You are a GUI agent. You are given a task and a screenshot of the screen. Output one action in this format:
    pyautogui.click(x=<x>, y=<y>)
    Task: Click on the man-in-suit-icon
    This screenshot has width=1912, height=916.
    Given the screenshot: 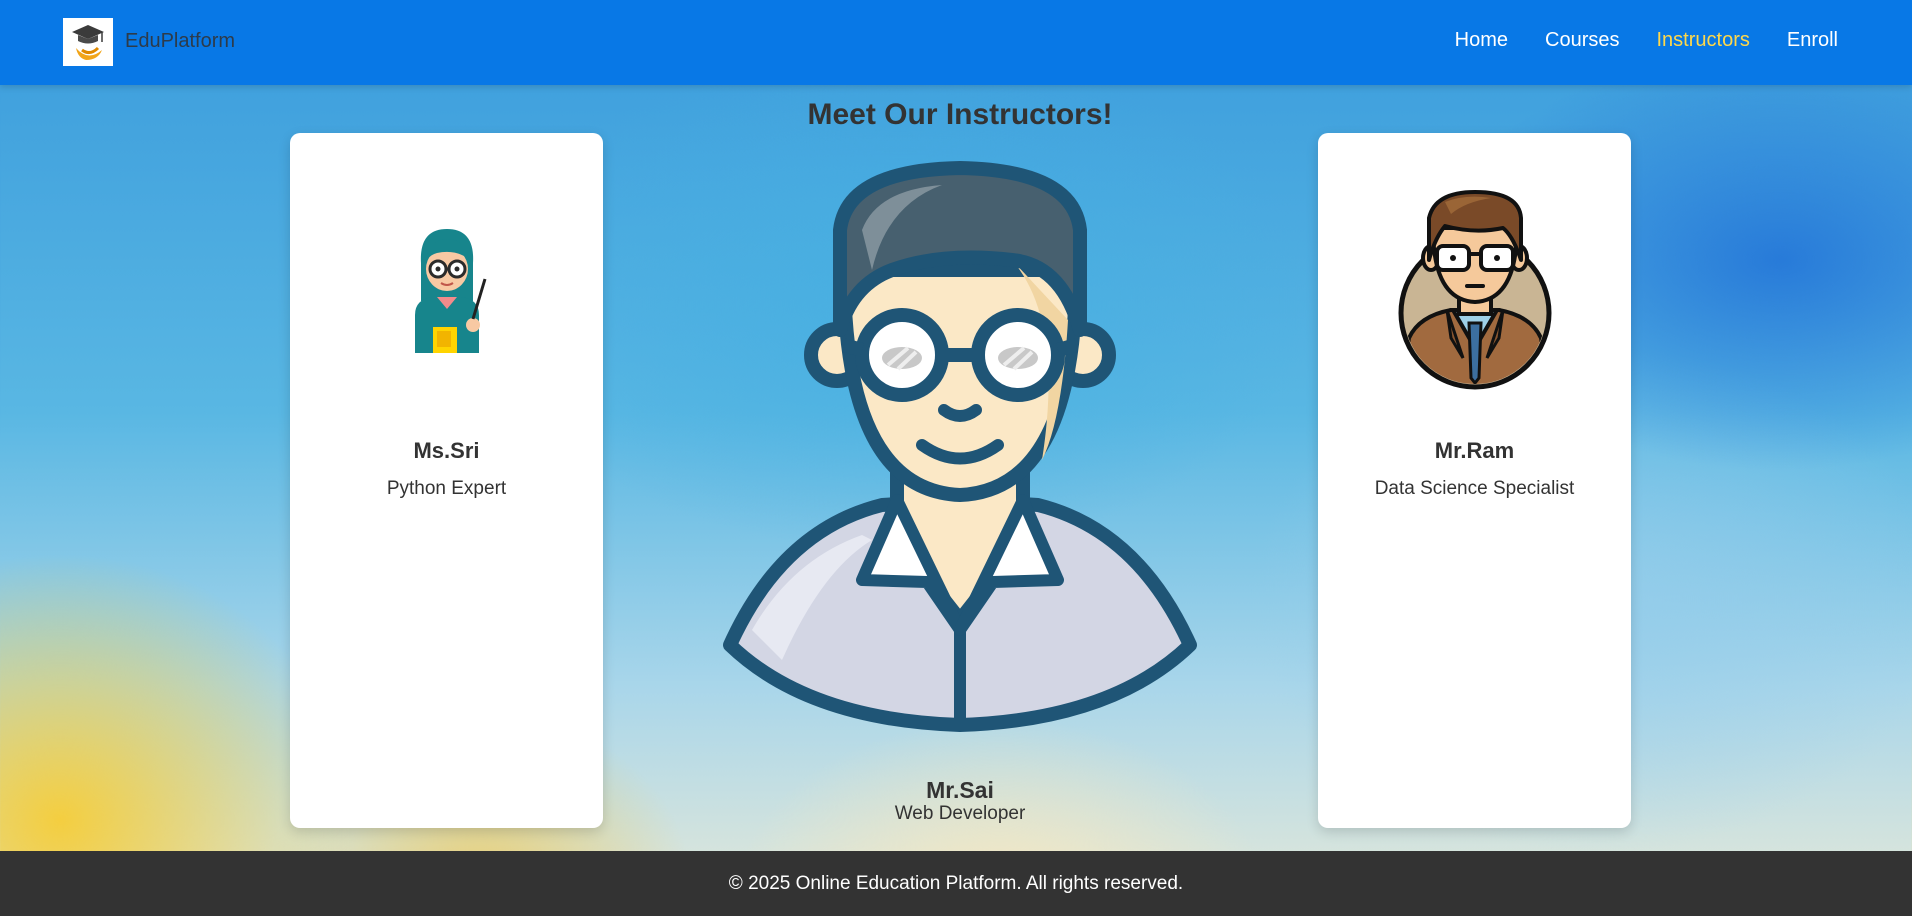 What is the action you would take?
    pyautogui.click(x=1474, y=290)
    